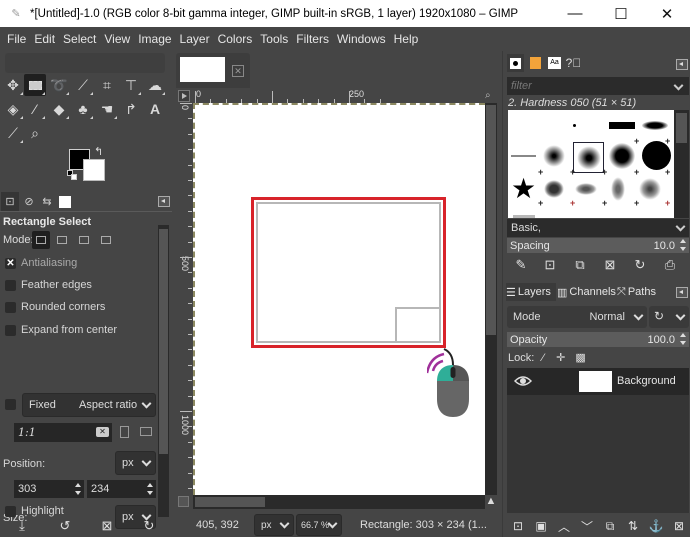 The width and height of the screenshot is (690, 537). What do you see at coordinates (213, 70) in the screenshot?
I see `image-tab: ✕` at bounding box center [213, 70].